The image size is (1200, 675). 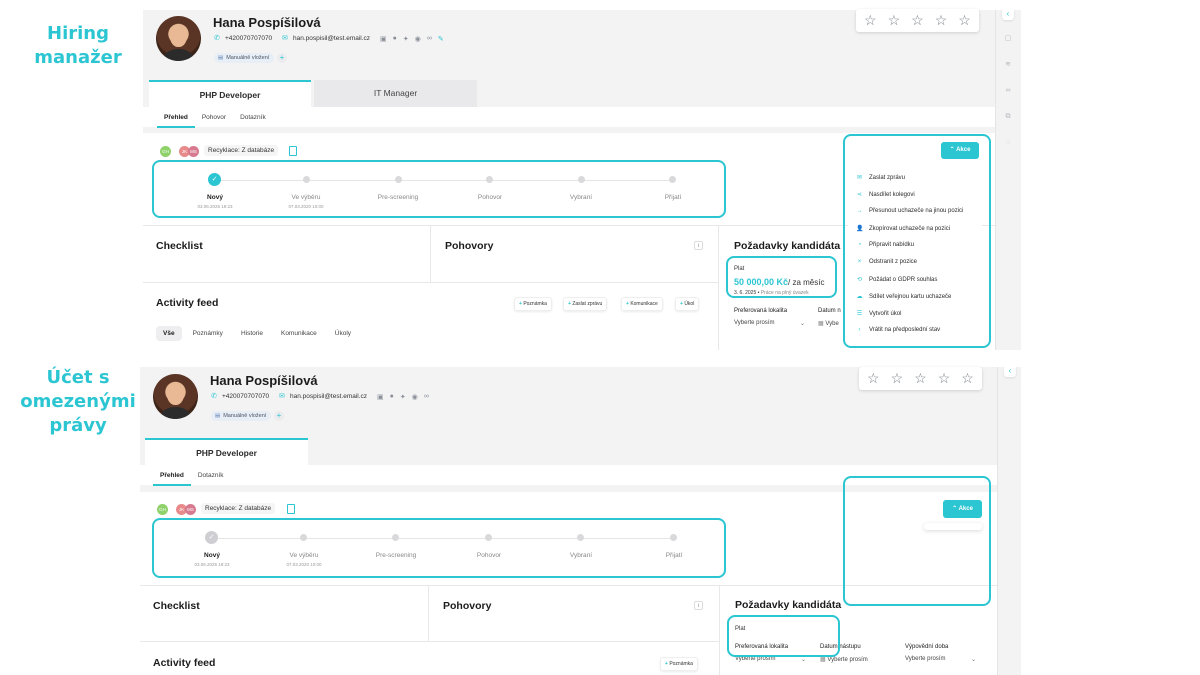 What do you see at coordinates (282, 58) in the screenshot?
I see `top-add-tag-button: +` at bounding box center [282, 58].